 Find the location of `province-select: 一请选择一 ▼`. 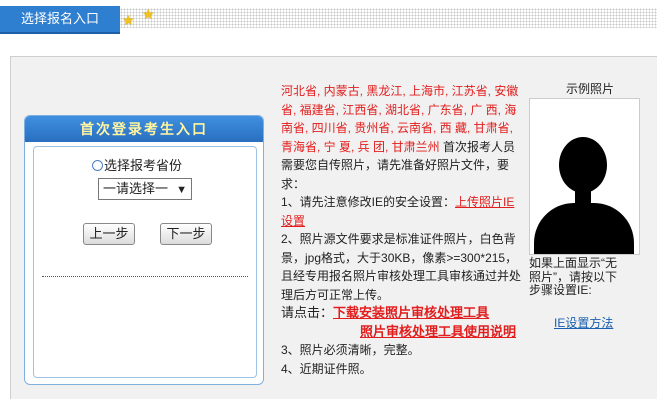

province-select: 一请选择一 ▼ is located at coordinates (145, 189).